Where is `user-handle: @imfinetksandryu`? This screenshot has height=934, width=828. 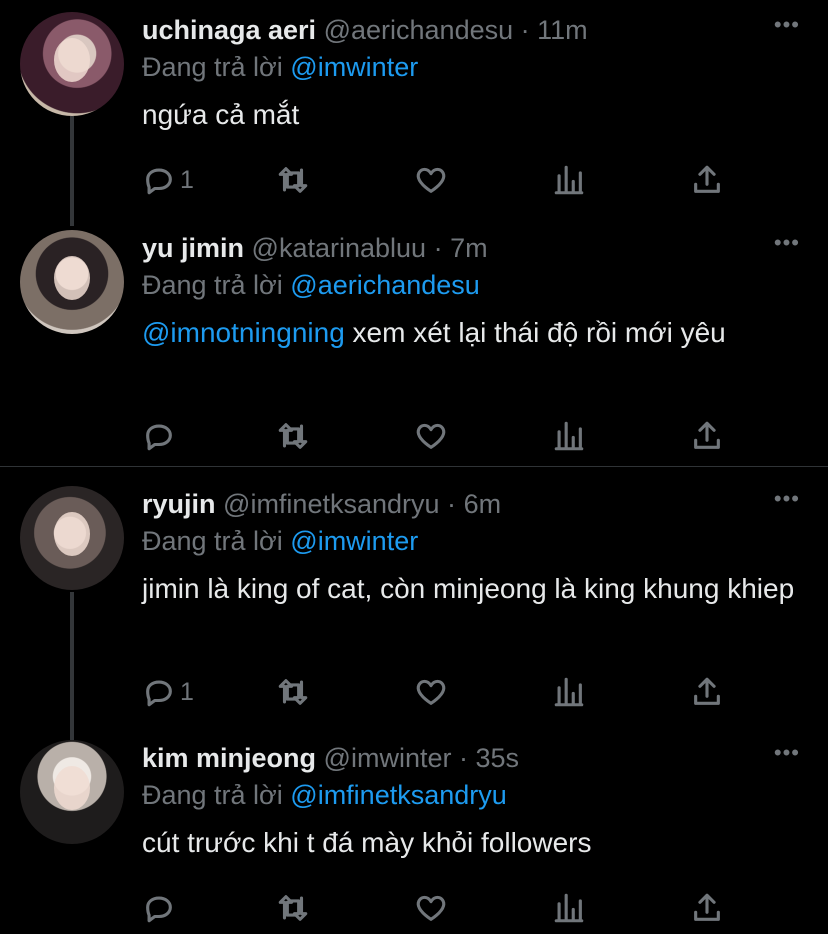 user-handle: @imfinetksandryu is located at coordinates (331, 504).